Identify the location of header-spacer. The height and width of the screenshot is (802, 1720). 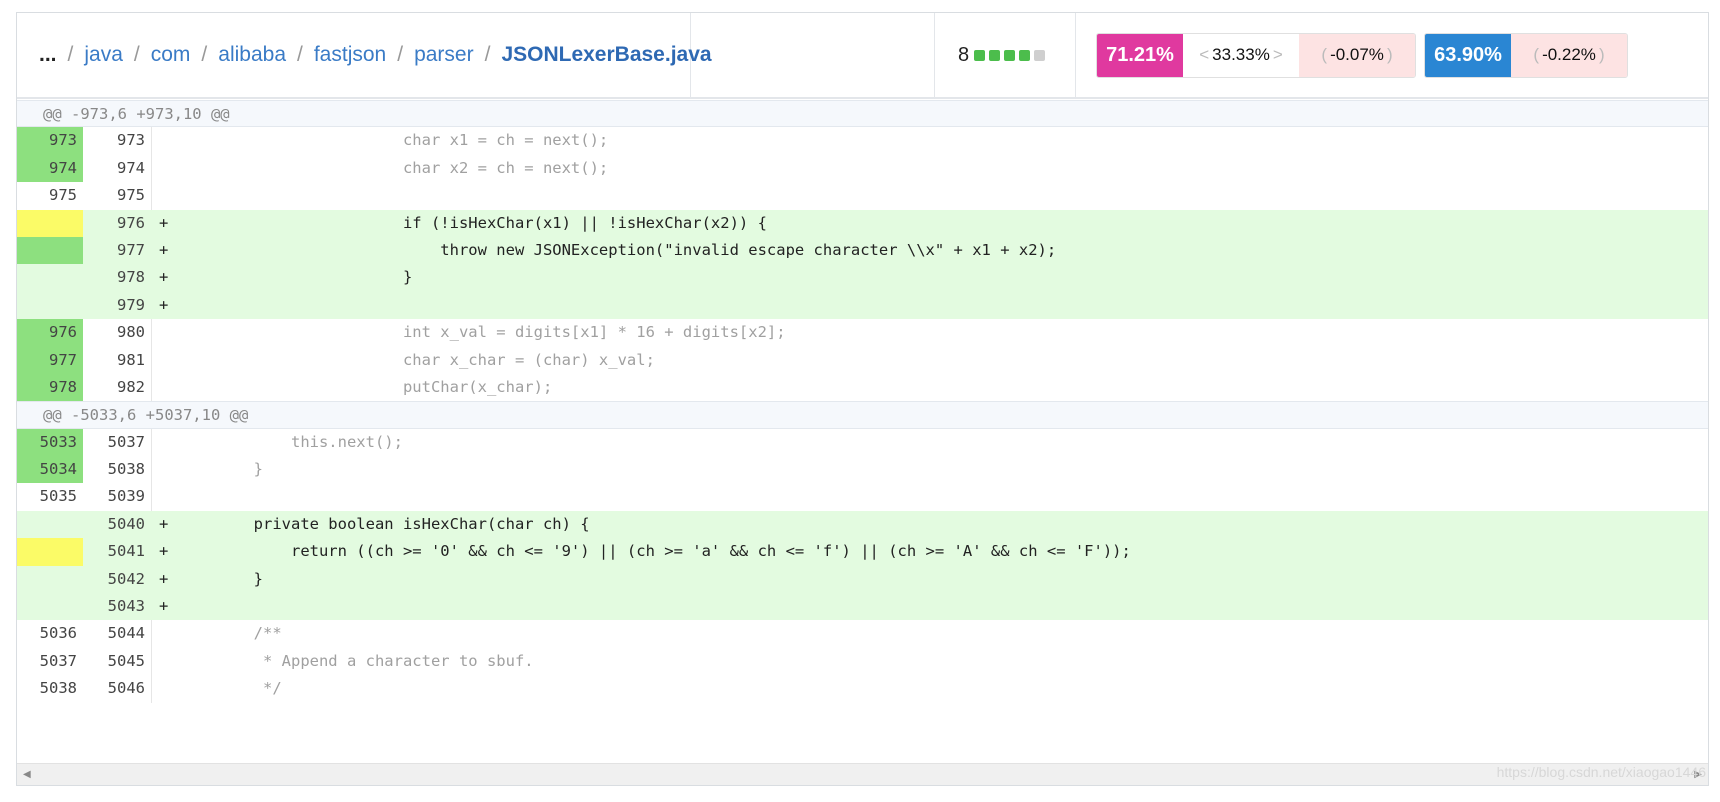
(813, 55).